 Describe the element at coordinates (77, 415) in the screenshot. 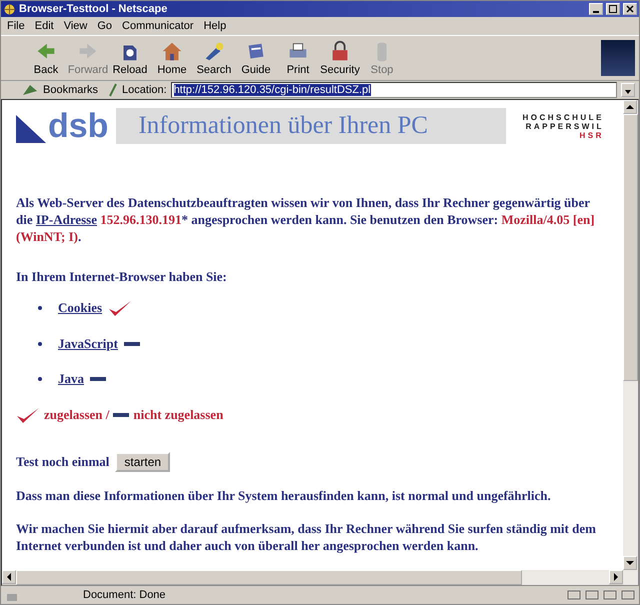

I see `legend-text: zugelassen /` at that location.